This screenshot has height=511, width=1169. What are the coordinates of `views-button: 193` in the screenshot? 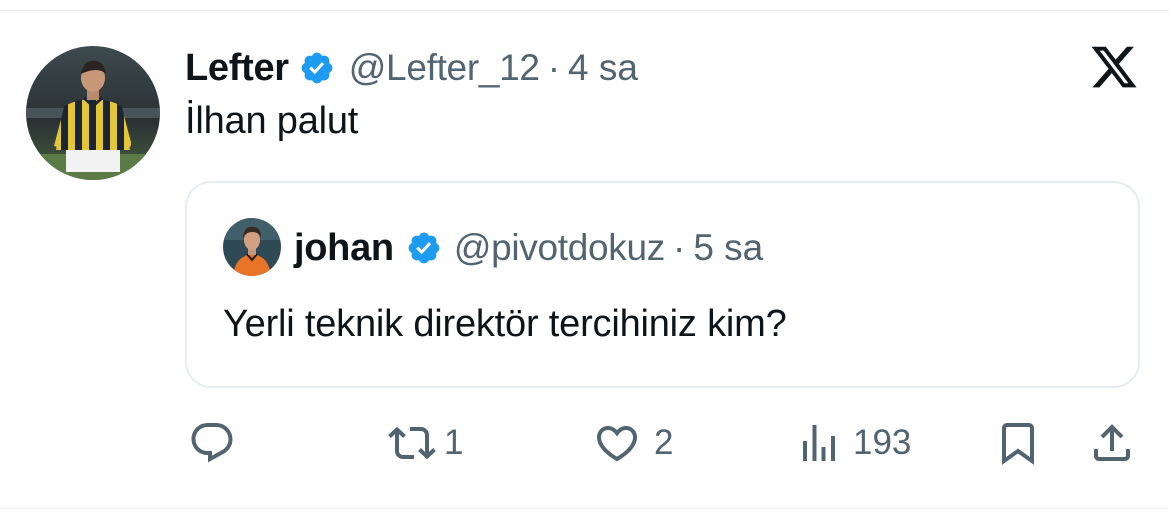 It's located at (853, 443).